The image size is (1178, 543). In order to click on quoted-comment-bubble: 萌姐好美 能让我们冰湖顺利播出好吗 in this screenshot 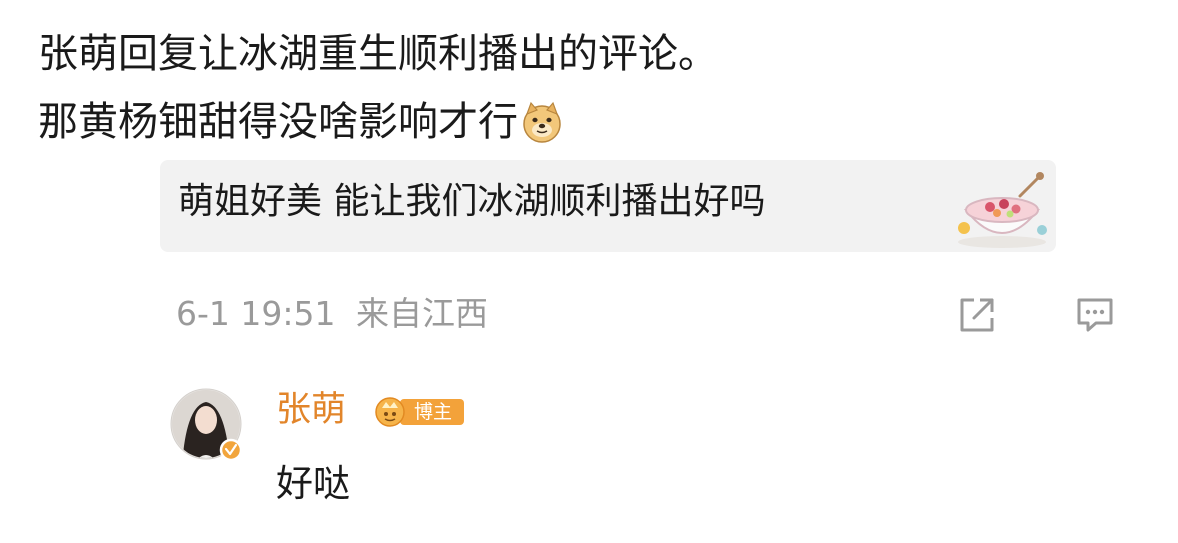, I will do `click(608, 206)`.